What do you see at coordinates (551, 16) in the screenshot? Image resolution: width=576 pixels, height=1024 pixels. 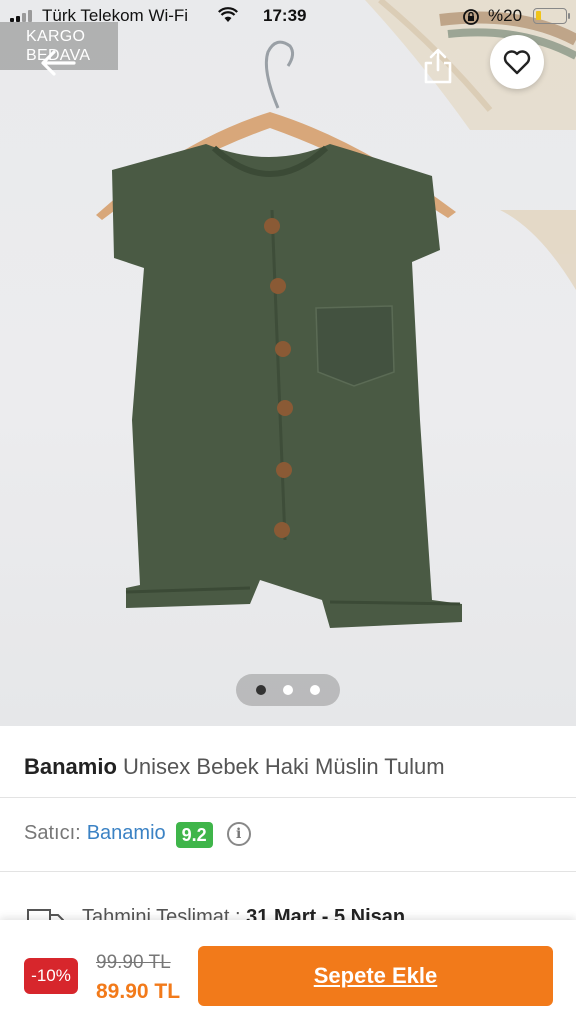 I see `battery-icon` at bounding box center [551, 16].